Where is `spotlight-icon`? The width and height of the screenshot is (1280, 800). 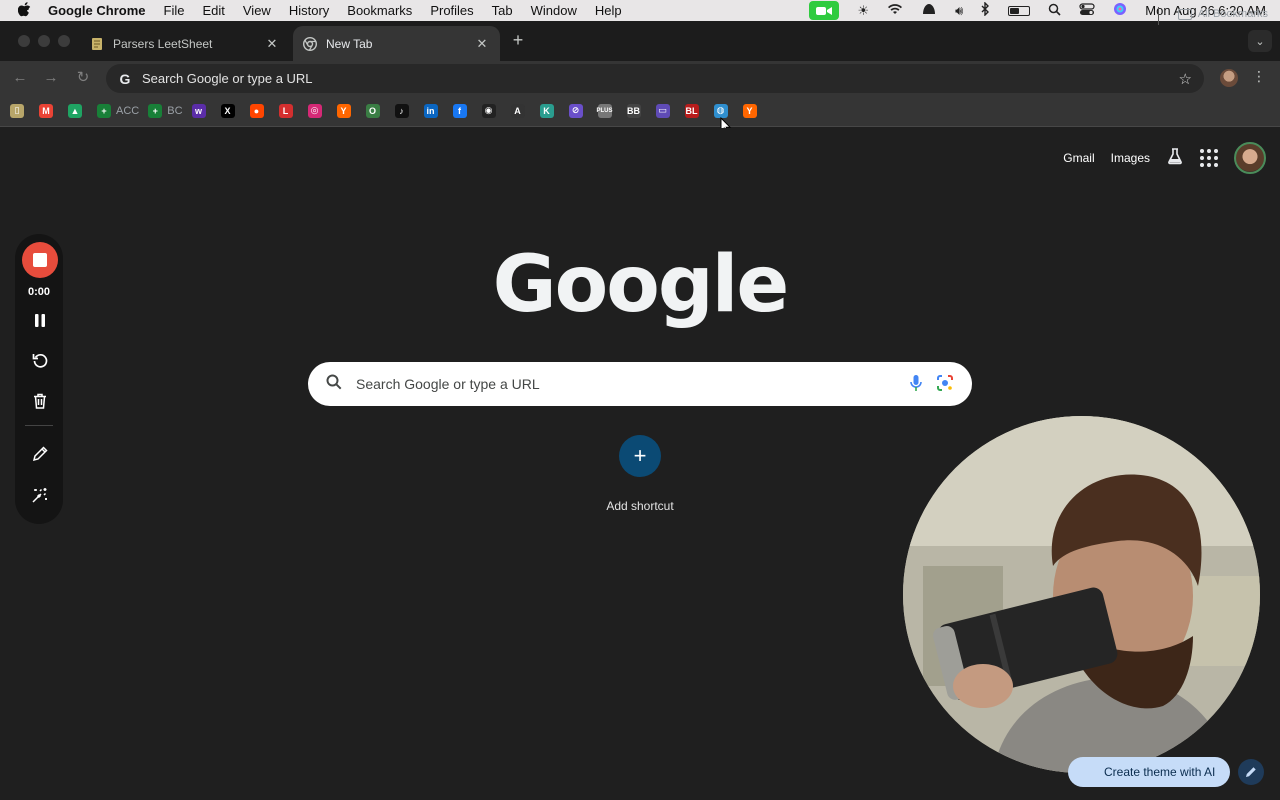 spotlight-icon is located at coordinates (1054, 11).